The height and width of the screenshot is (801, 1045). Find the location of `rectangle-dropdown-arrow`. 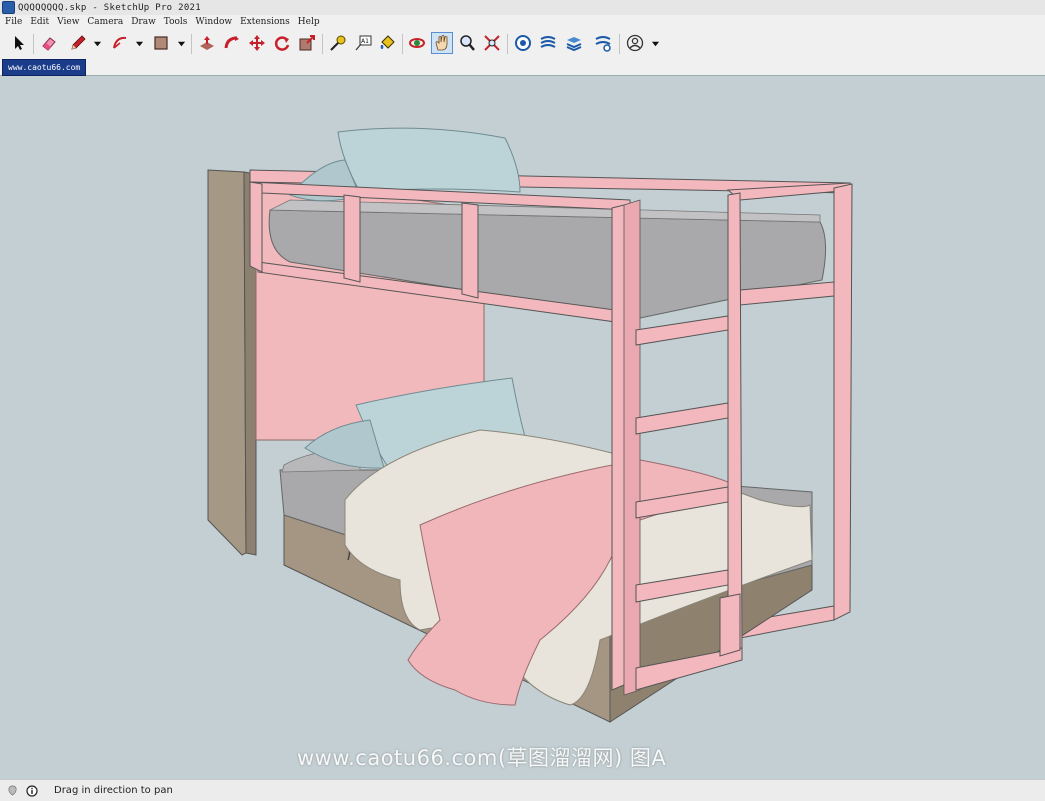

rectangle-dropdown-arrow is located at coordinates (181, 43).